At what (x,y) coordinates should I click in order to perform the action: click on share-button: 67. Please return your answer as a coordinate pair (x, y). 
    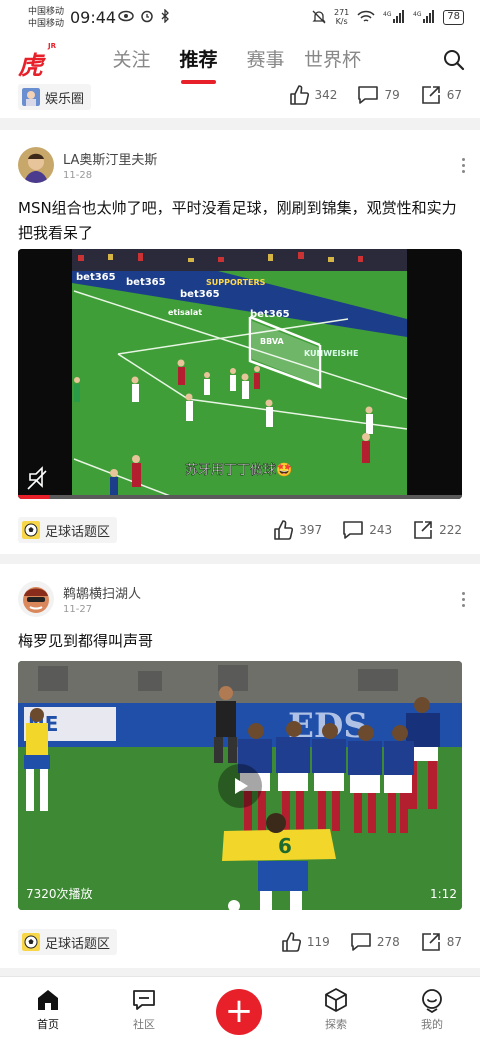
    Looking at the image, I should click on (441, 95).